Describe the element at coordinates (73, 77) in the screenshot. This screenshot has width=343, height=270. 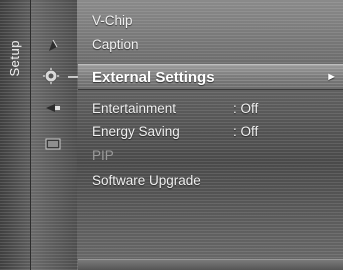
I see `selection-connector` at that location.